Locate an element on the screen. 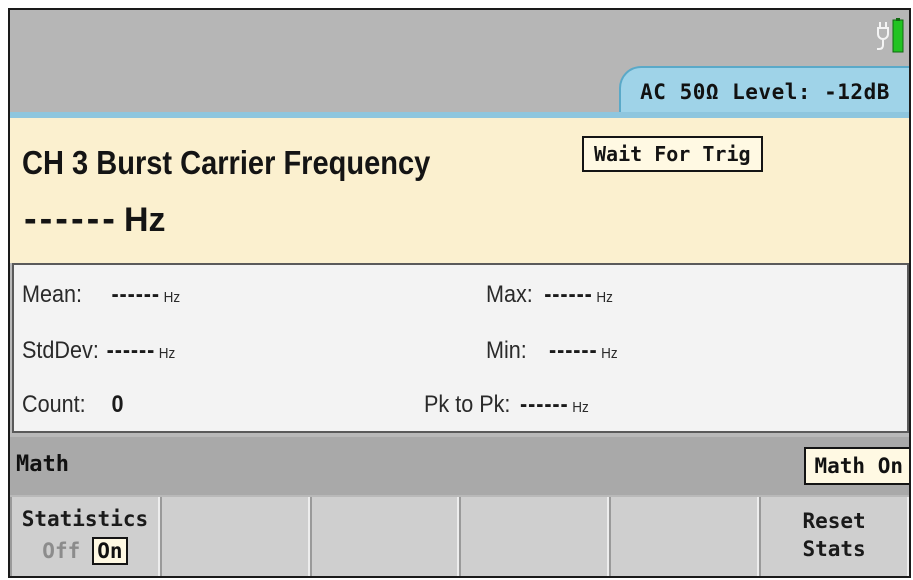  input-config-tab: AC 50Ω Level: -12dB is located at coordinates (764, 91).